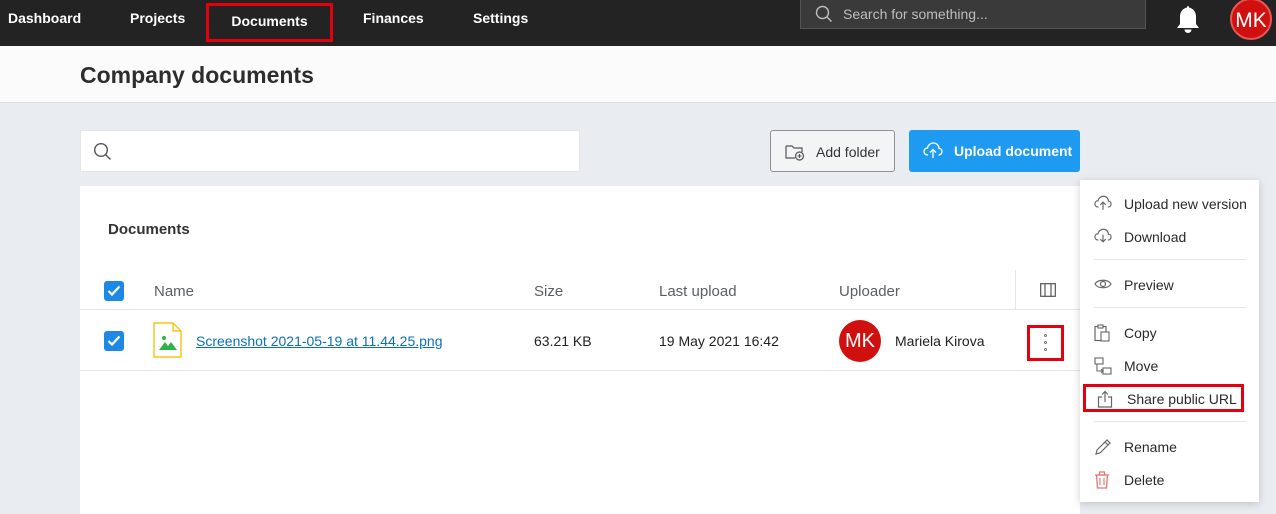 Image resolution: width=1276 pixels, height=514 pixels. Describe the element at coordinates (1013, 151) in the screenshot. I see `upload-document-label: Upload document` at that location.